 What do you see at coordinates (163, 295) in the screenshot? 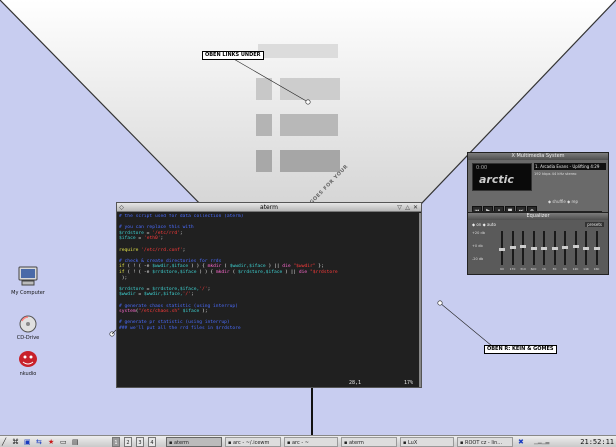
I see `terminal-token: $wwdir,$iface,` at bounding box center [163, 295].